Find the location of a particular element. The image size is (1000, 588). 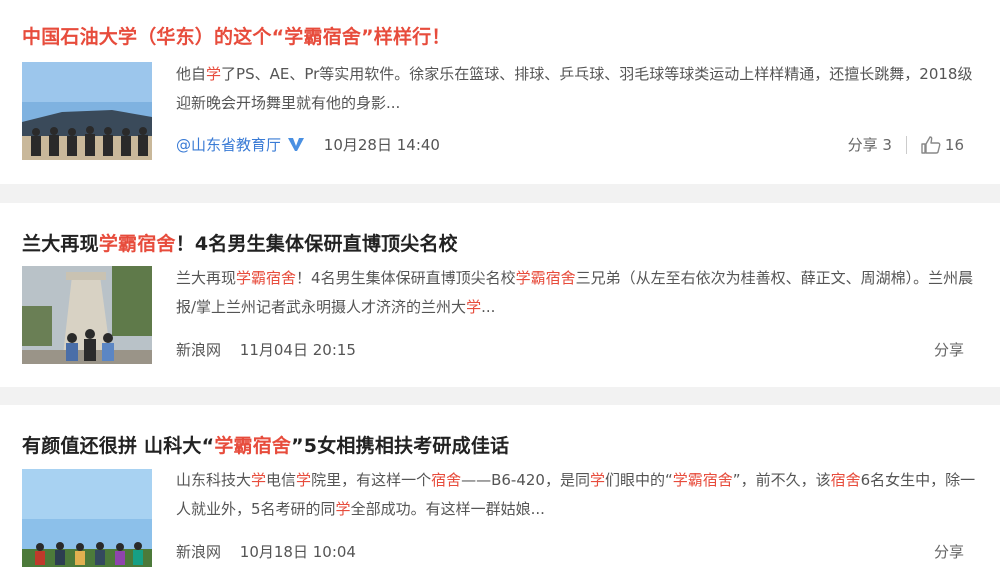

article-title: 有颜值还很拼 山科大“学霸宿舍”5女相携相扶考研成佳话 is located at coordinates (265, 444).